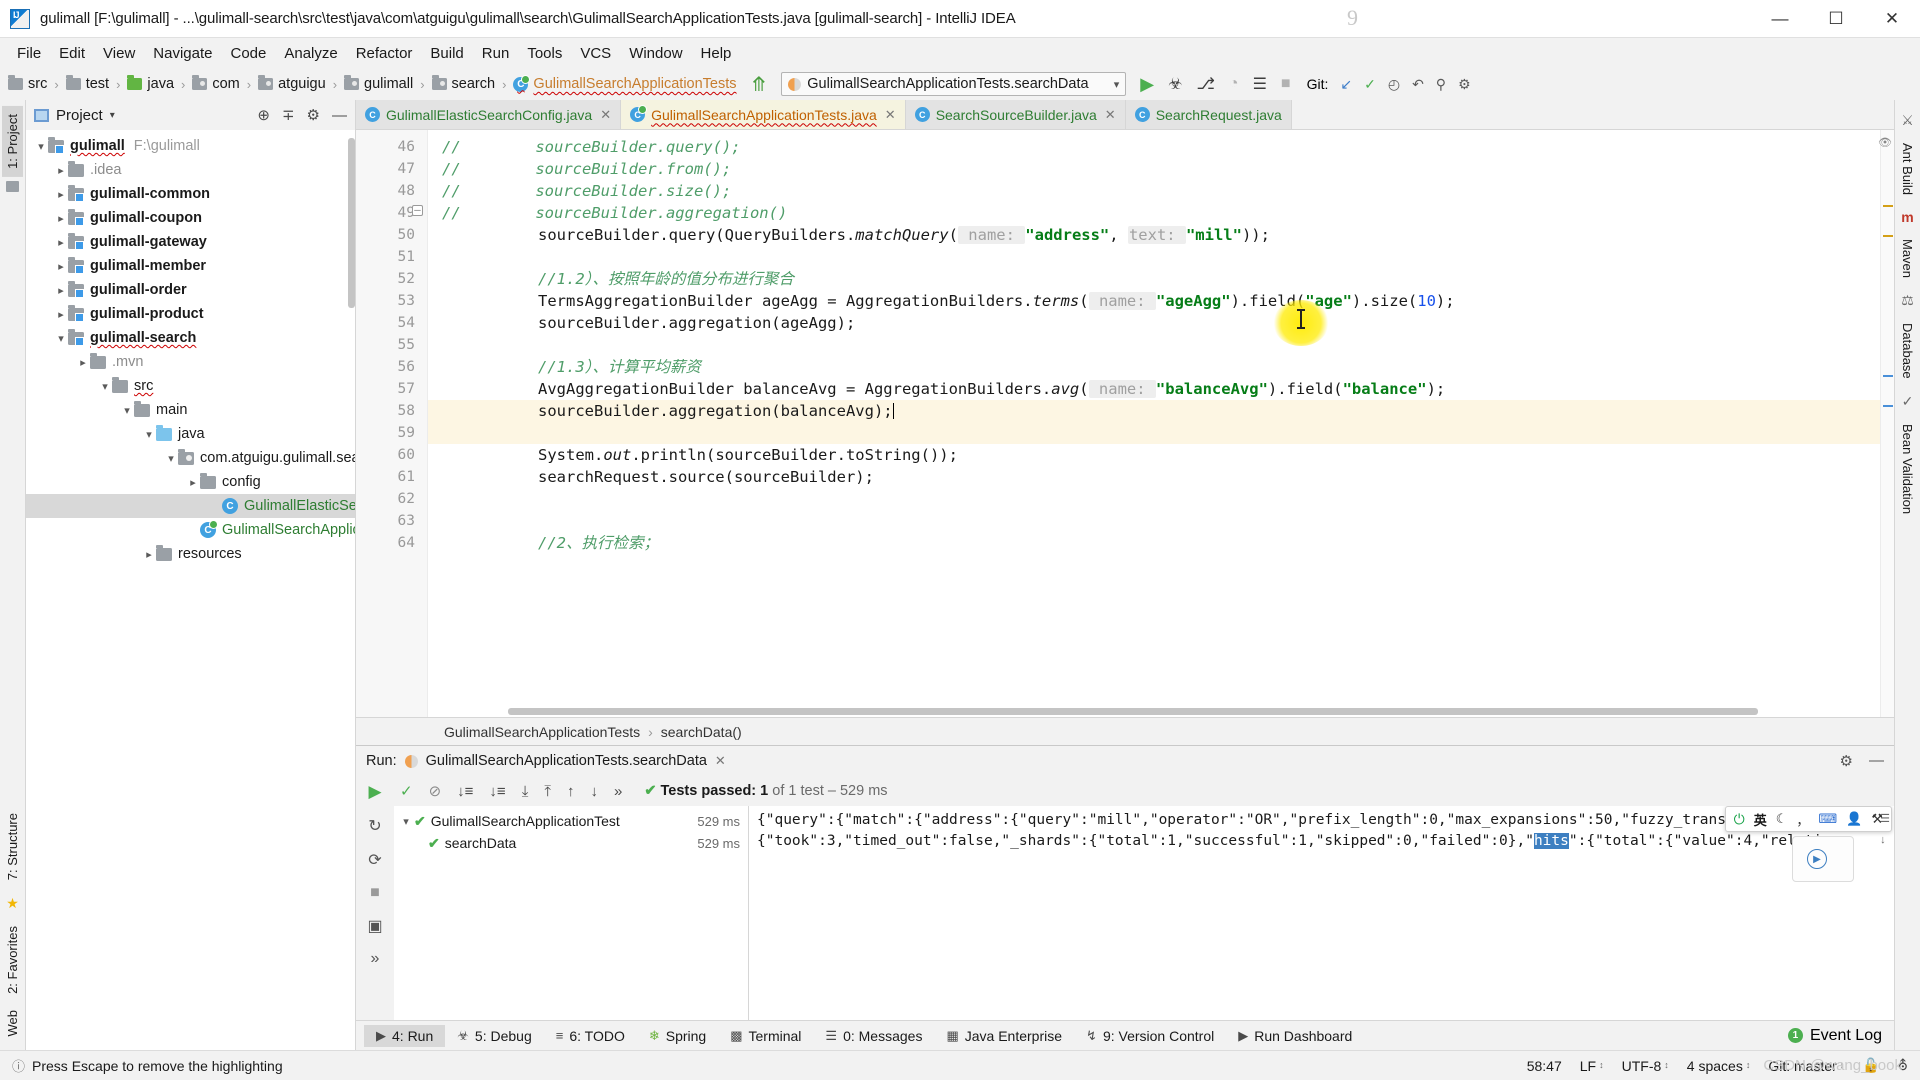 Image resolution: width=1920 pixels, height=1080 pixels. What do you see at coordinates (150, 83) in the screenshot?
I see `breadcrumb-java: java` at bounding box center [150, 83].